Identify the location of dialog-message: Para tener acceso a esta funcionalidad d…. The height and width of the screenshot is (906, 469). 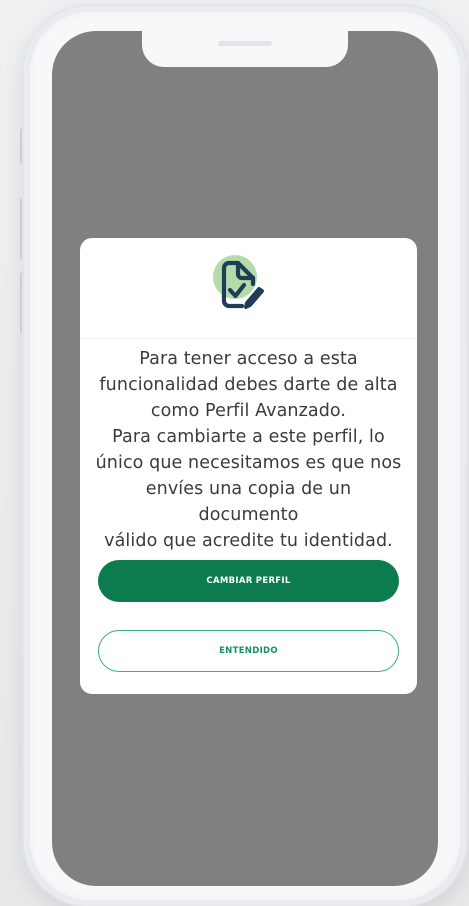
(248, 450).